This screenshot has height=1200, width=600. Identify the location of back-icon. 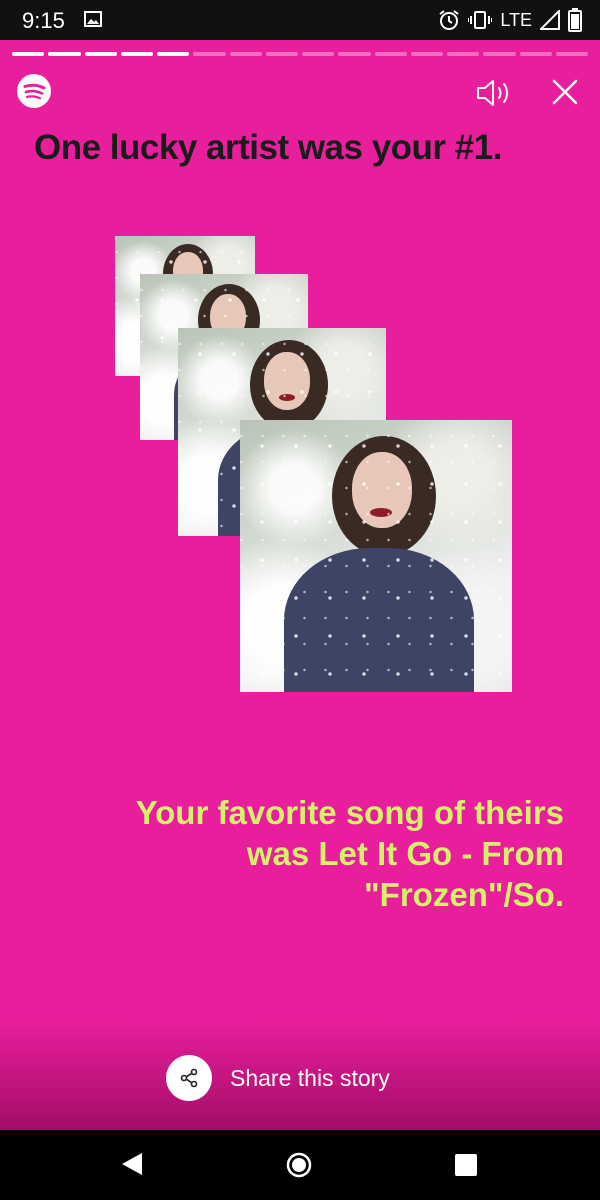
(132, 1164).